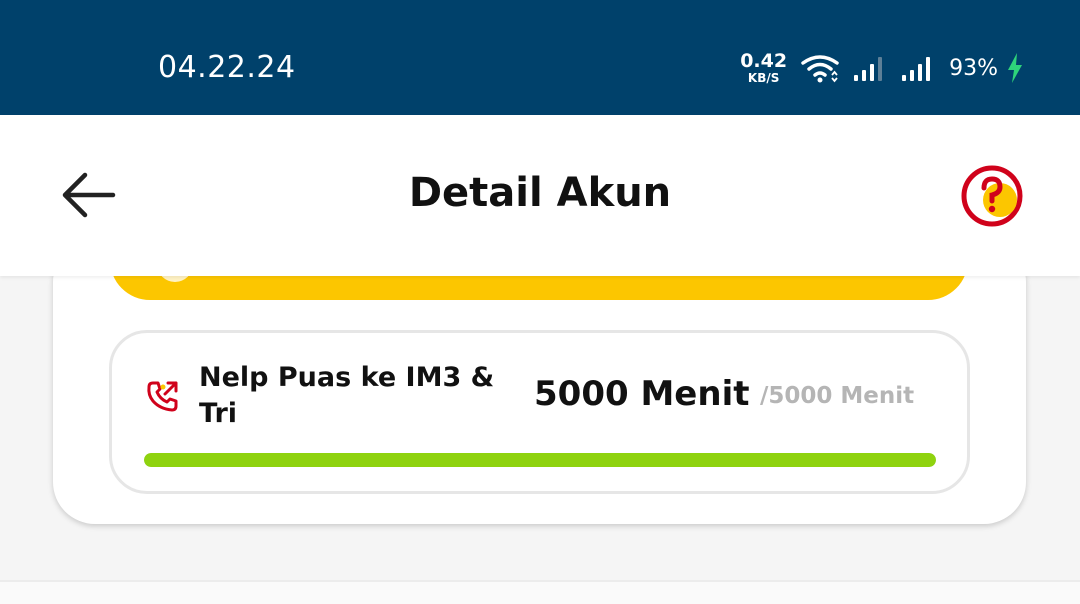 This screenshot has width=1080, height=604. What do you see at coordinates (227, 67) in the screenshot?
I see `status-time: 04.22.24` at bounding box center [227, 67].